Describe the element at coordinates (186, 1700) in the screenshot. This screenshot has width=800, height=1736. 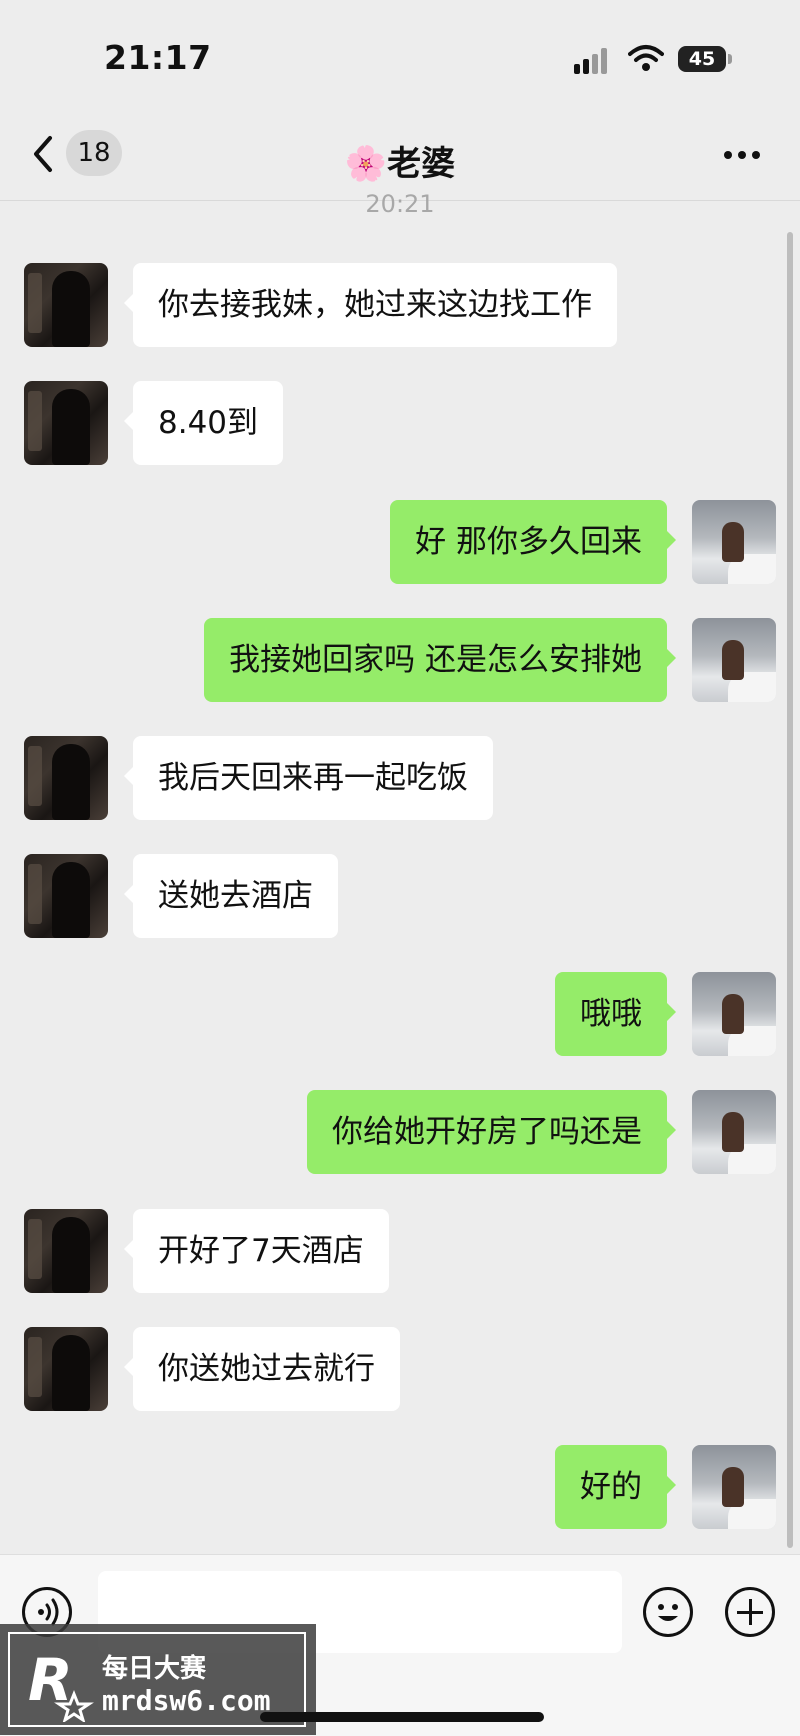
I see `watermark-url: mrdsw6.com` at that location.